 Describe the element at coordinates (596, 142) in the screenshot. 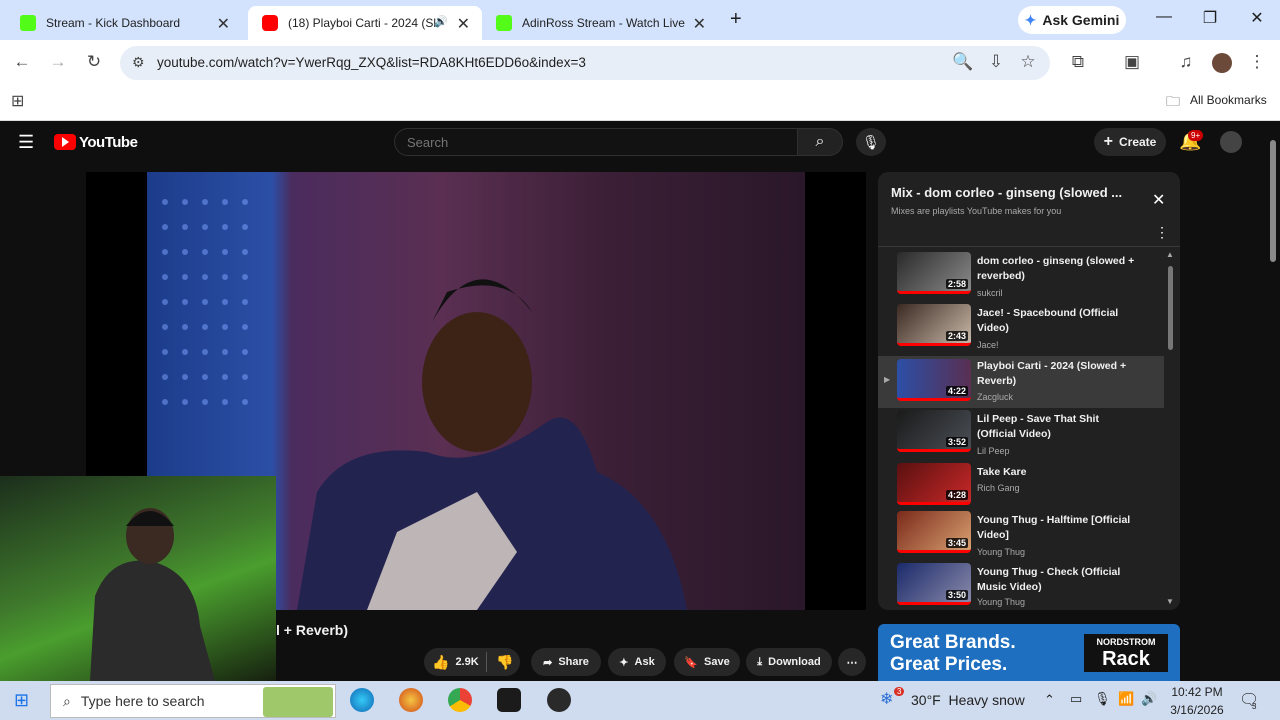

I see `search-input` at that location.